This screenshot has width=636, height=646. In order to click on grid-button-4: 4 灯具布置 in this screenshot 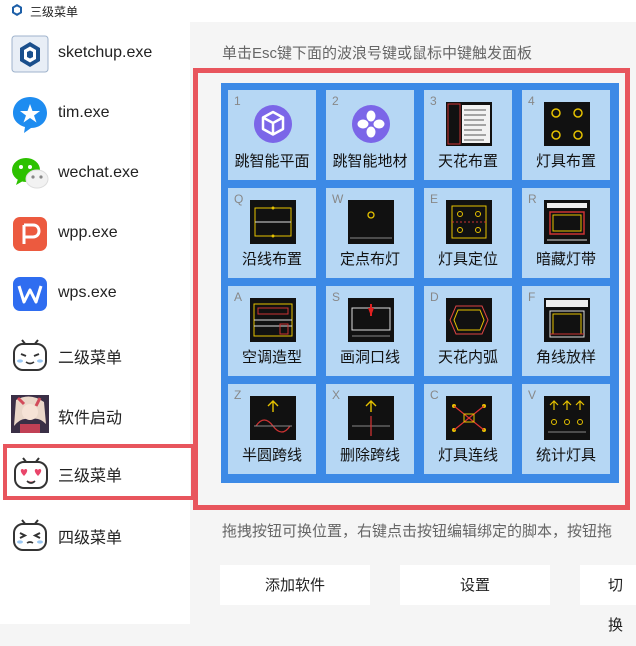, I will do `click(566, 135)`.